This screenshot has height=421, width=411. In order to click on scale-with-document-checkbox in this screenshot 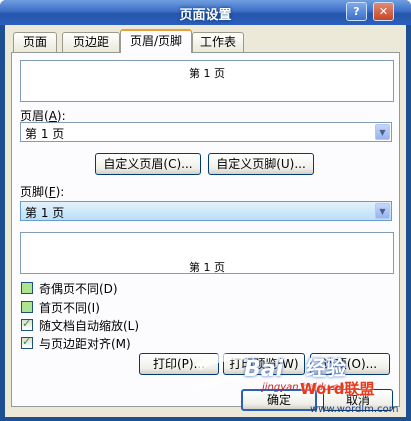, I will do `click(27, 324)`.